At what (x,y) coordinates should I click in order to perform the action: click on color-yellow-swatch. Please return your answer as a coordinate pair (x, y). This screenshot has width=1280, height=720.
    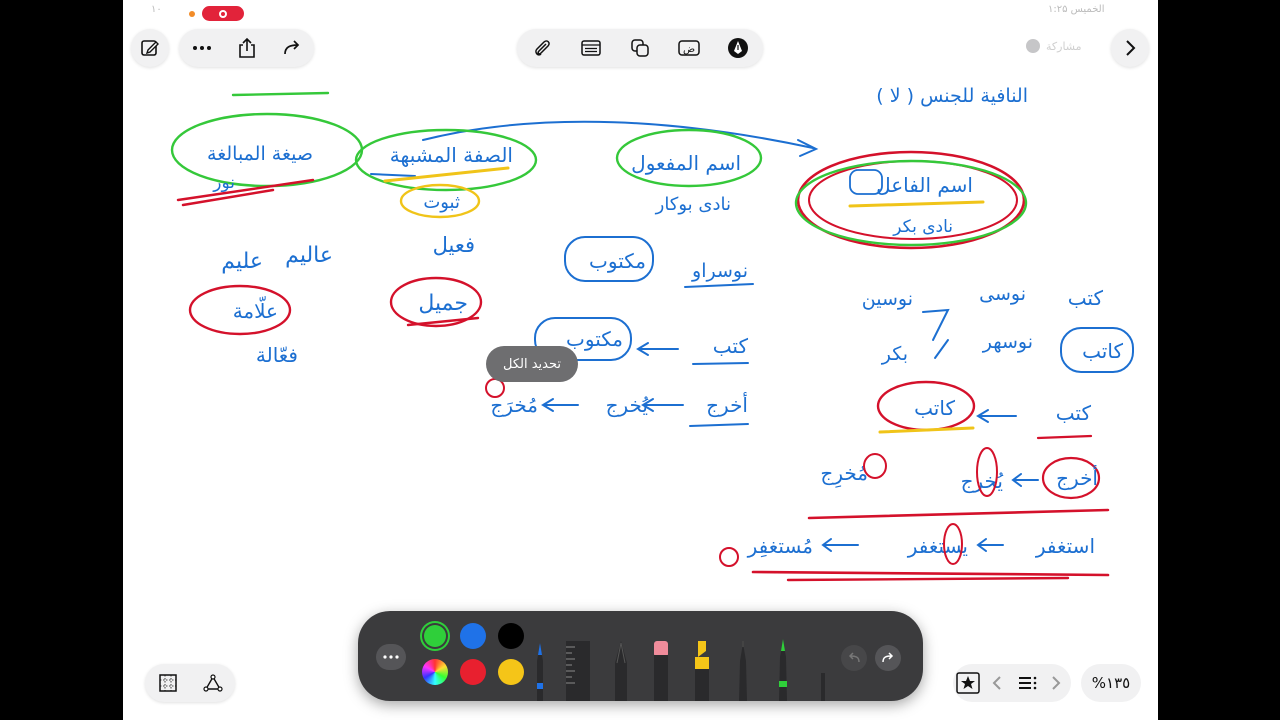
    Looking at the image, I should click on (511, 672).